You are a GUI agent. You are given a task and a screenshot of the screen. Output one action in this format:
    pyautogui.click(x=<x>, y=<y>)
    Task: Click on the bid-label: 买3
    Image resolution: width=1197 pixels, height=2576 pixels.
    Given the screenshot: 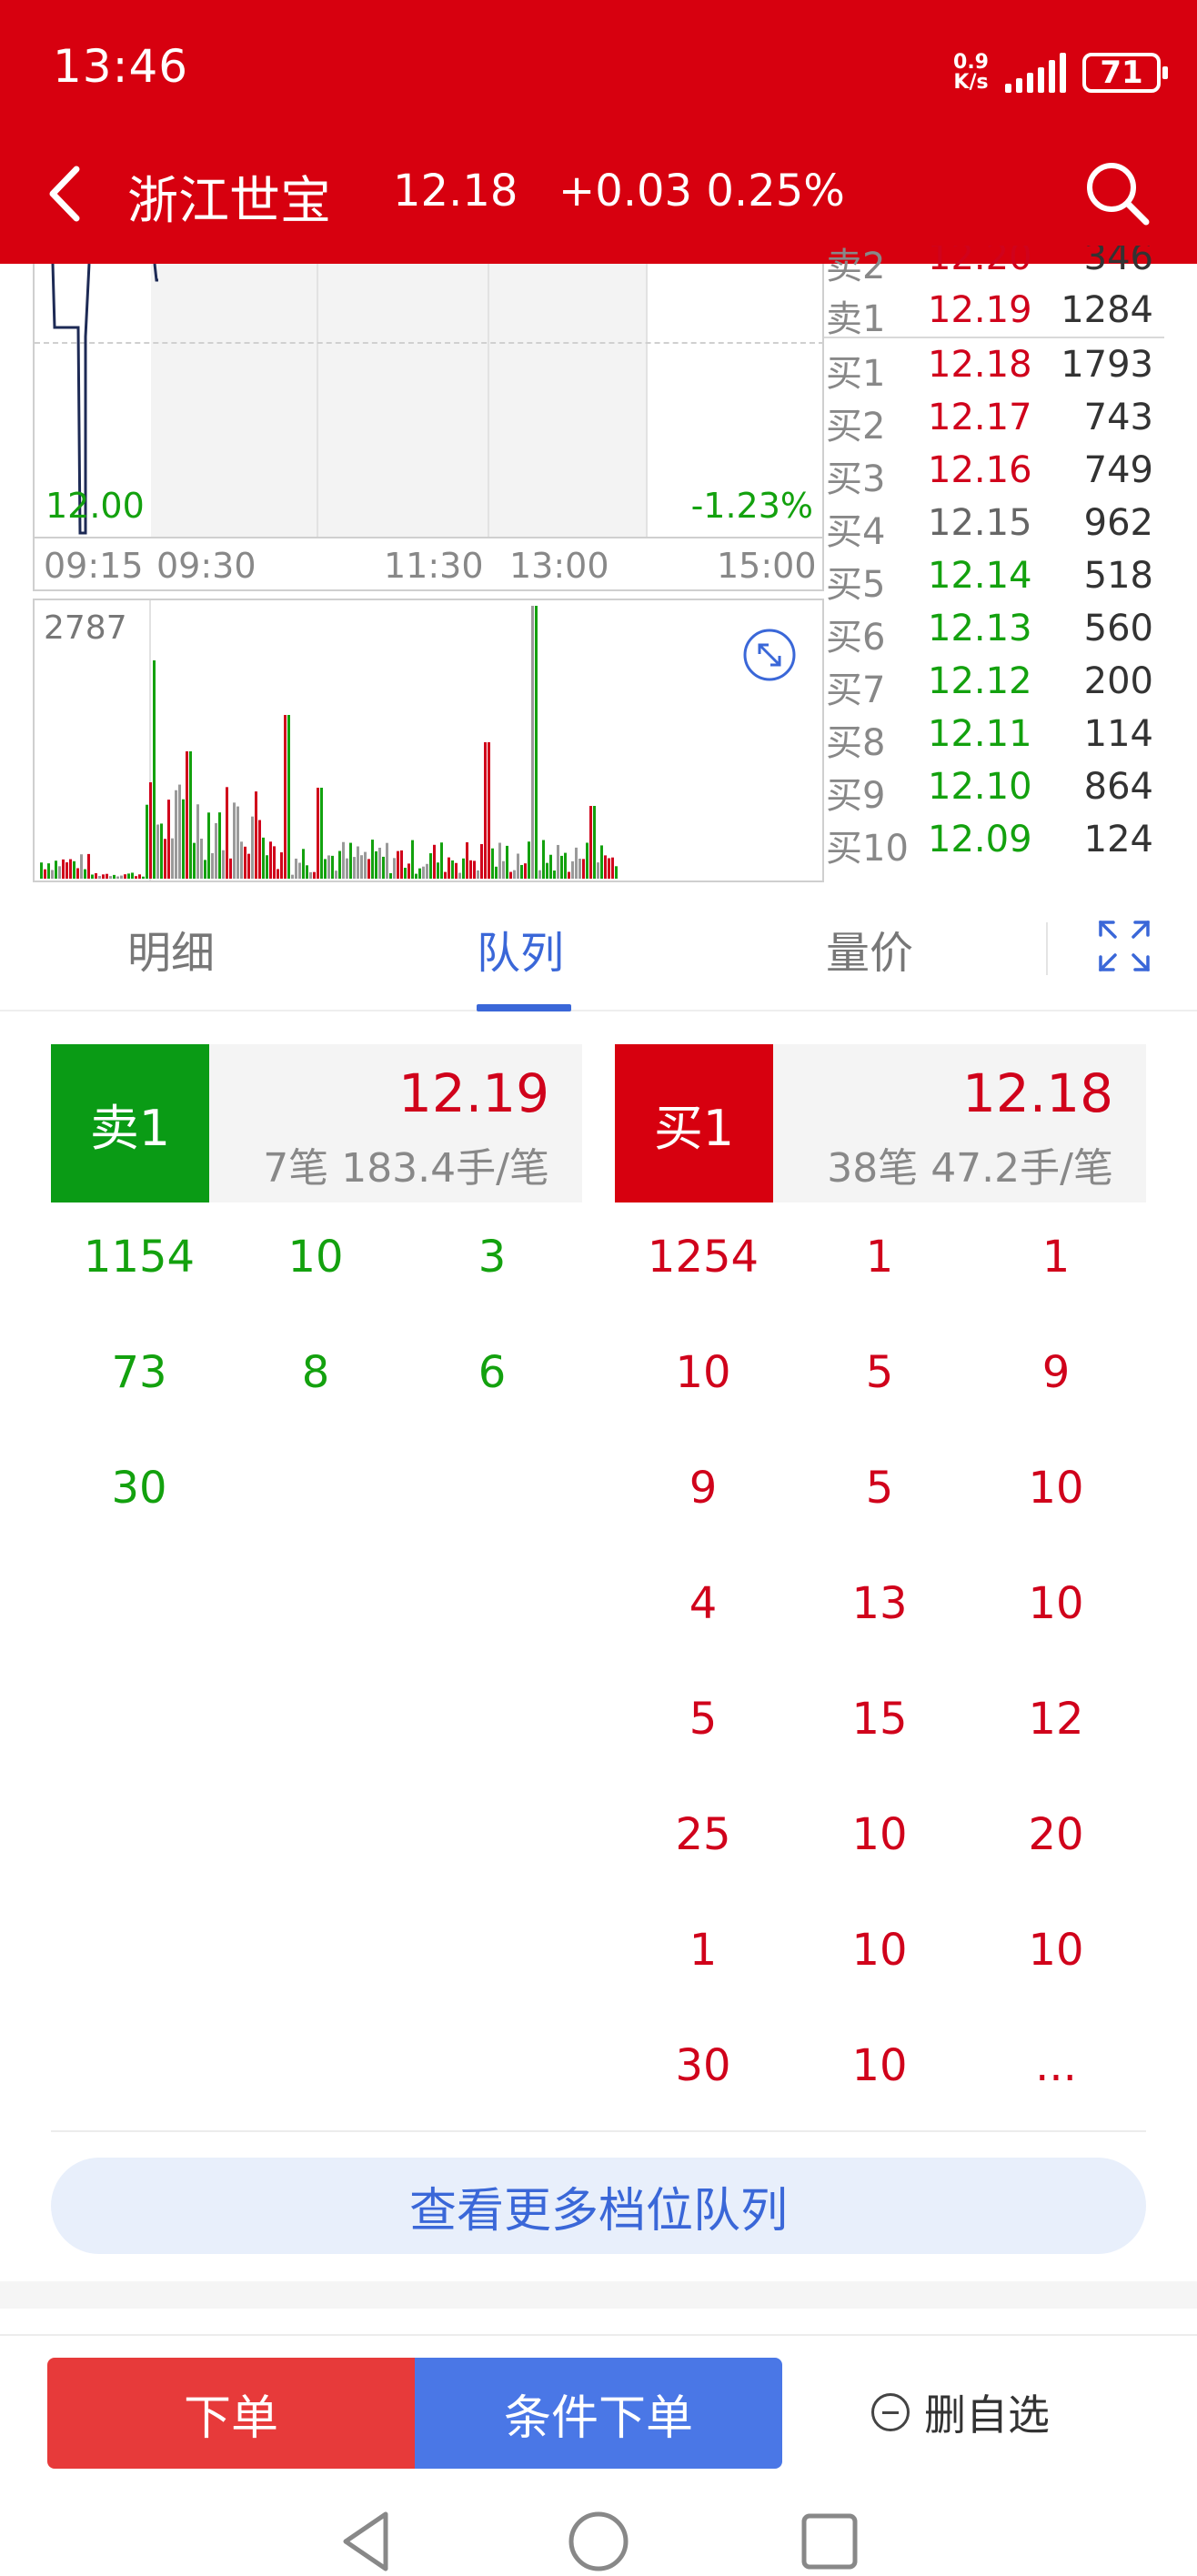 What is the action you would take?
    pyautogui.click(x=856, y=479)
    